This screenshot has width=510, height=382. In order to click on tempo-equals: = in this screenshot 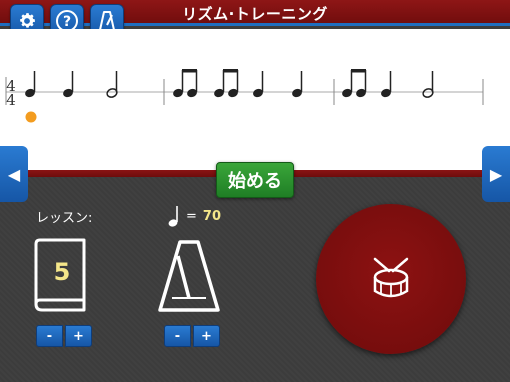, I will do `click(191, 216)`.